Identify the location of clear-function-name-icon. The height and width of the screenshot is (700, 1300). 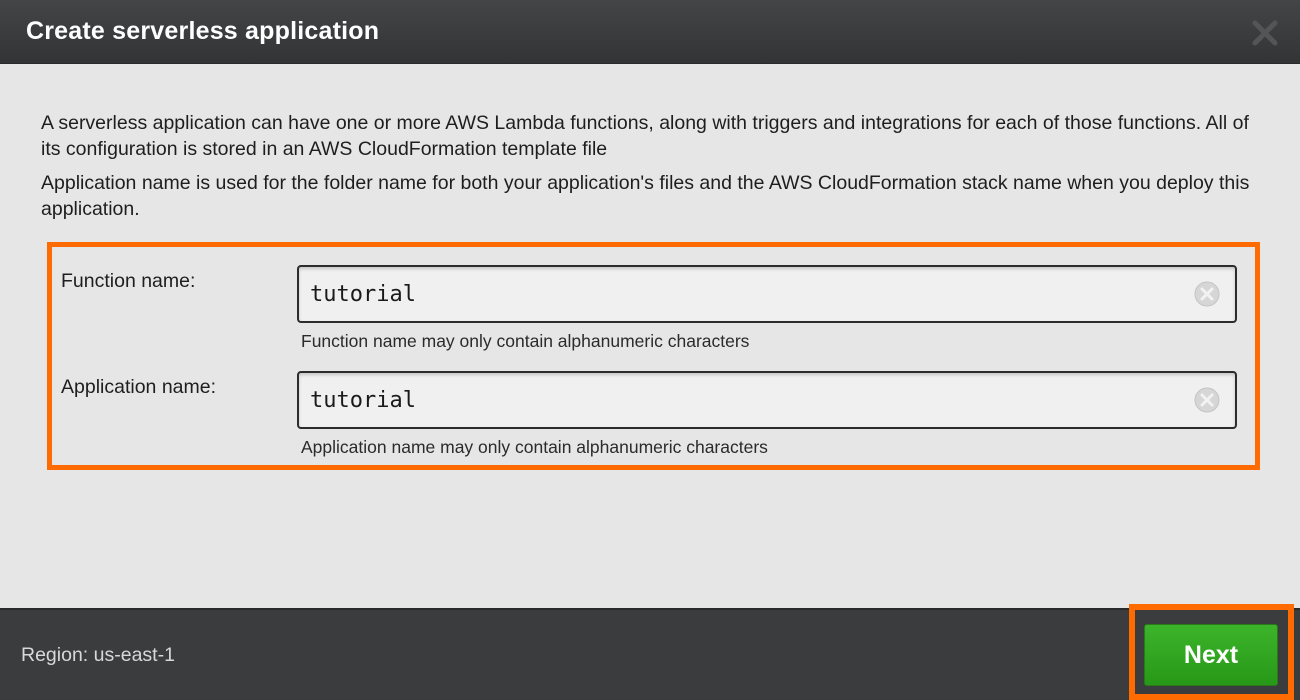
(1207, 294).